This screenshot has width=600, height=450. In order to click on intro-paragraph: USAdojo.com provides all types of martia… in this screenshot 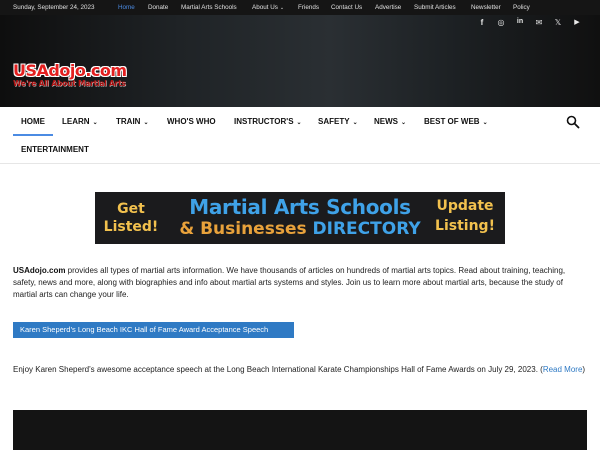, I will do `click(301, 283)`.